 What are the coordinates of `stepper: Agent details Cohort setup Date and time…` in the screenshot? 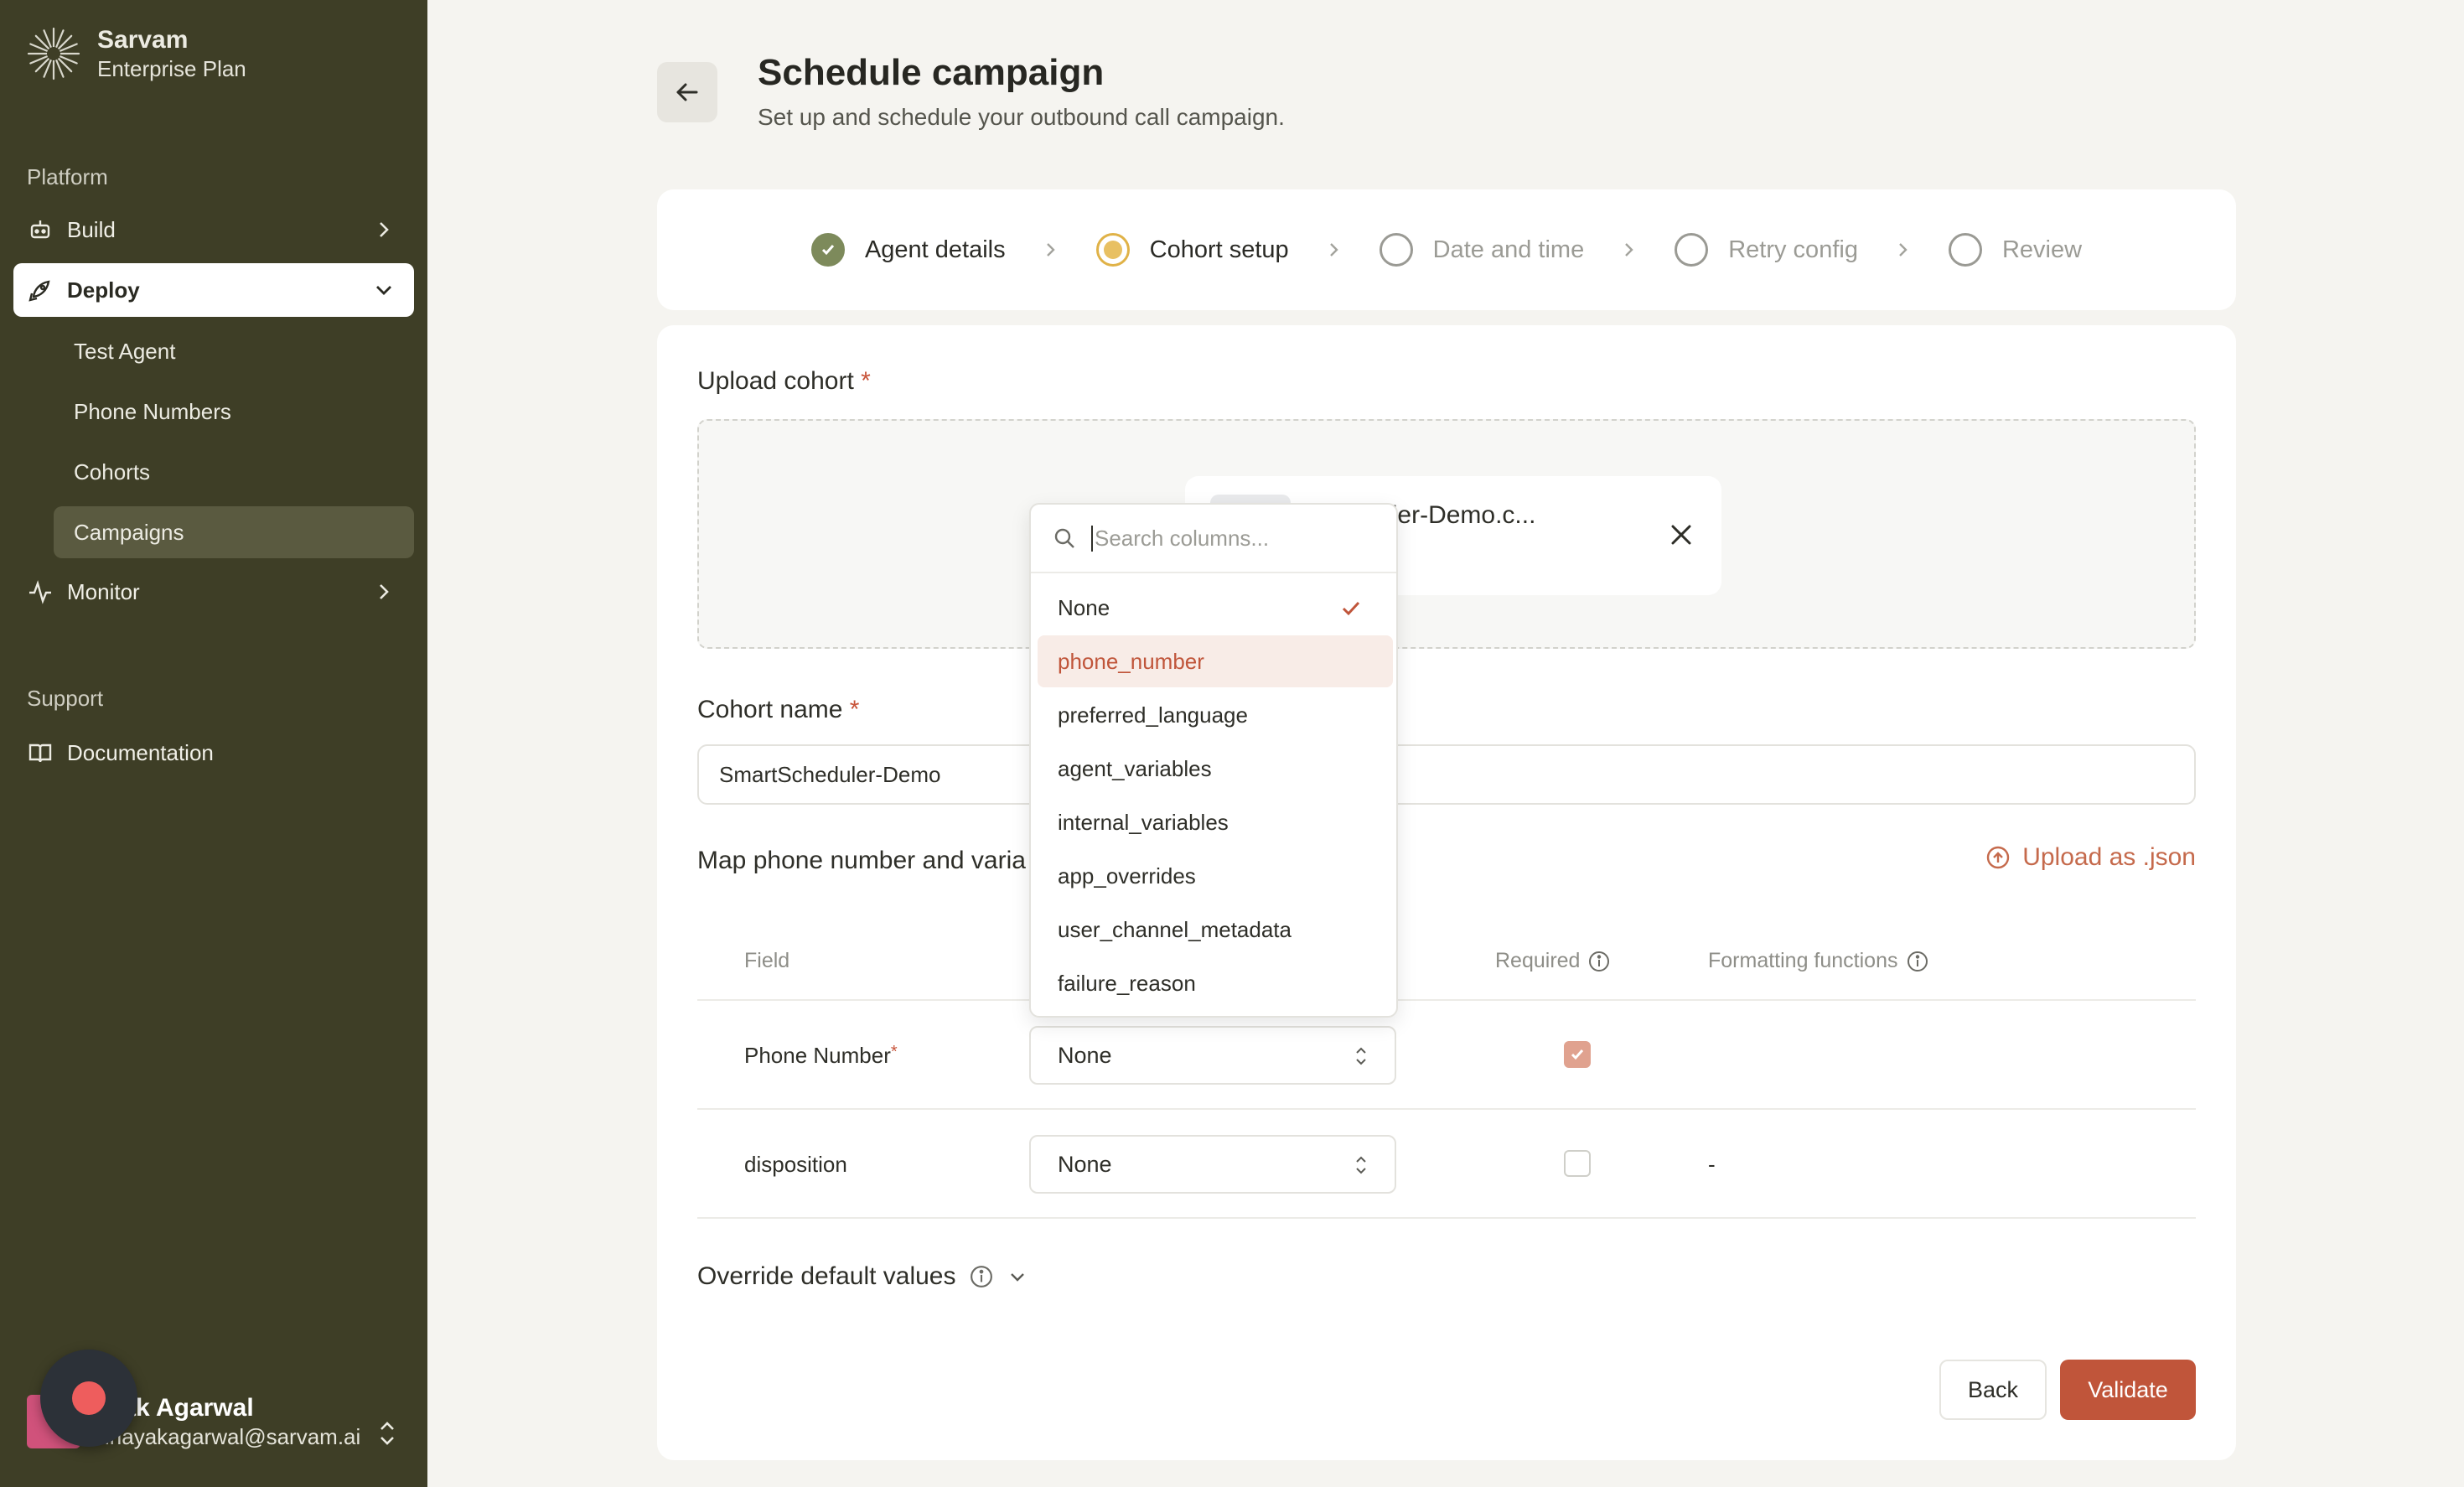 It's located at (1446, 250).